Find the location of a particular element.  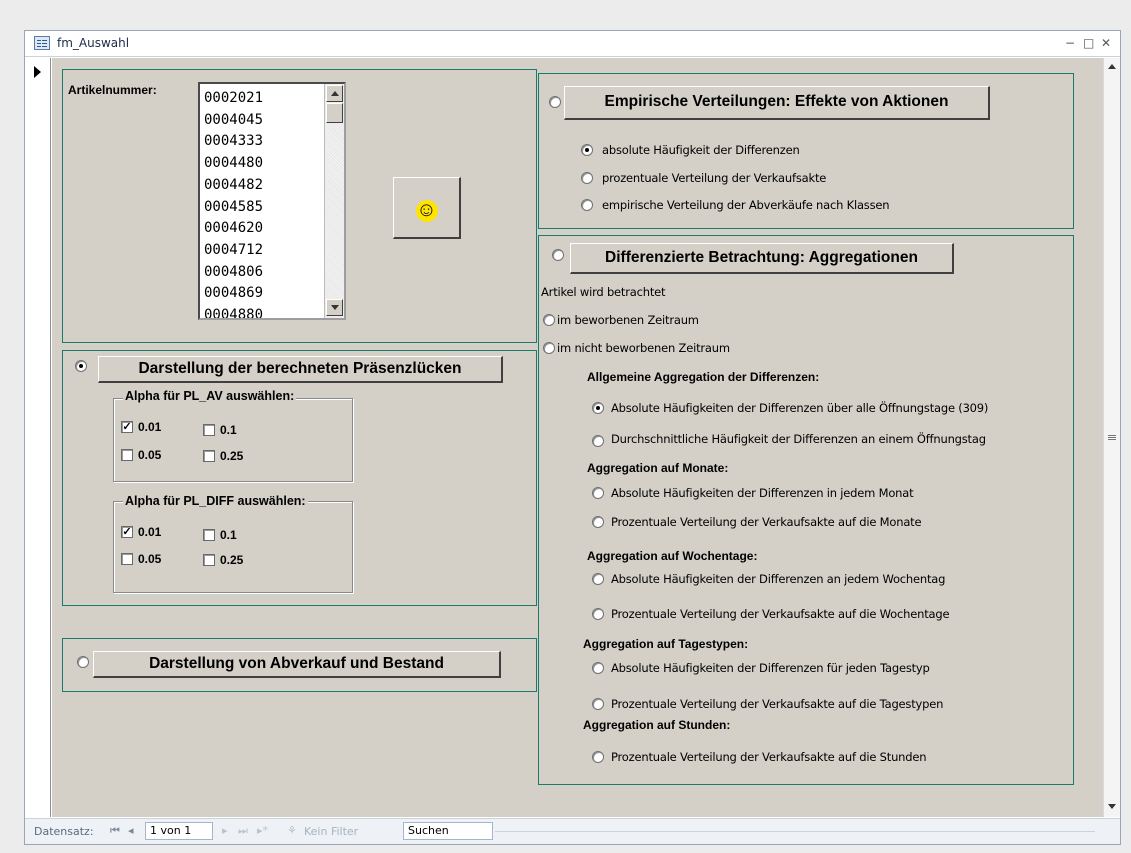

list-scroll-thumb is located at coordinates (334, 113).